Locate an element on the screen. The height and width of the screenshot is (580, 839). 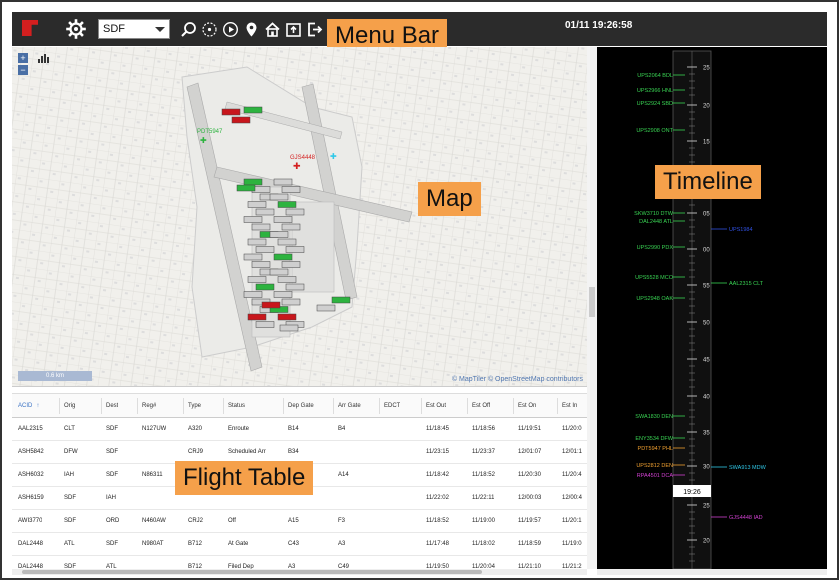
logout-icon is located at coordinates (314, 29).